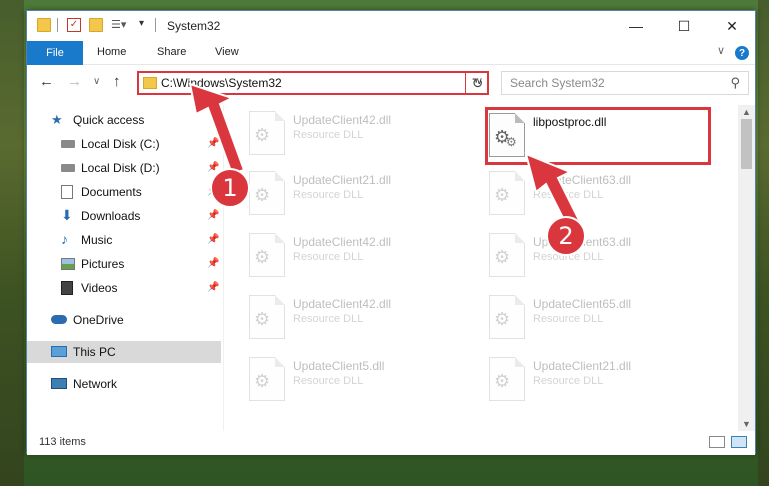 The width and height of the screenshot is (769, 486). What do you see at coordinates (684, 26) in the screenshot?
I see `maximize-button: ☐` at bounding box center [684, 26].